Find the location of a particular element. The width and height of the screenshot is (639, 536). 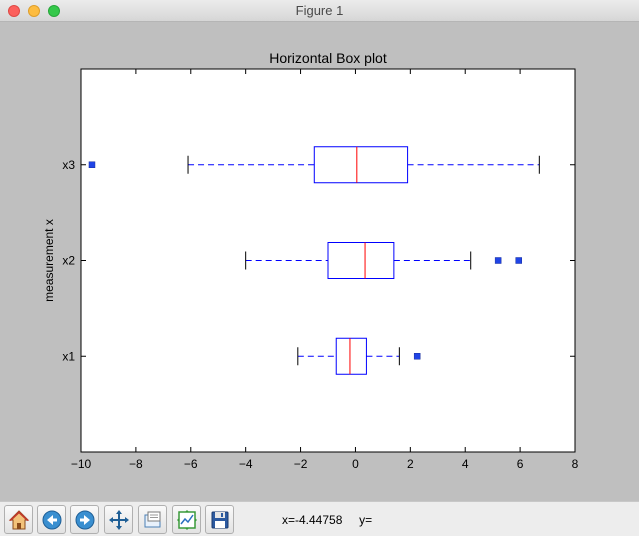

window-titlebar: Figure 1 is located at coordinates (319, 11).